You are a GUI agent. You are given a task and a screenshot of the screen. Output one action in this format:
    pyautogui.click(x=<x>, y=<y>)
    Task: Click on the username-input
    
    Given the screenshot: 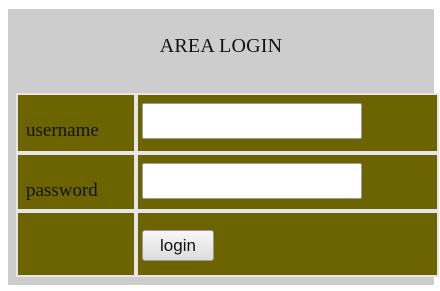 What is the action you would take?
    pyautogui.click(x=252, y=121)
    